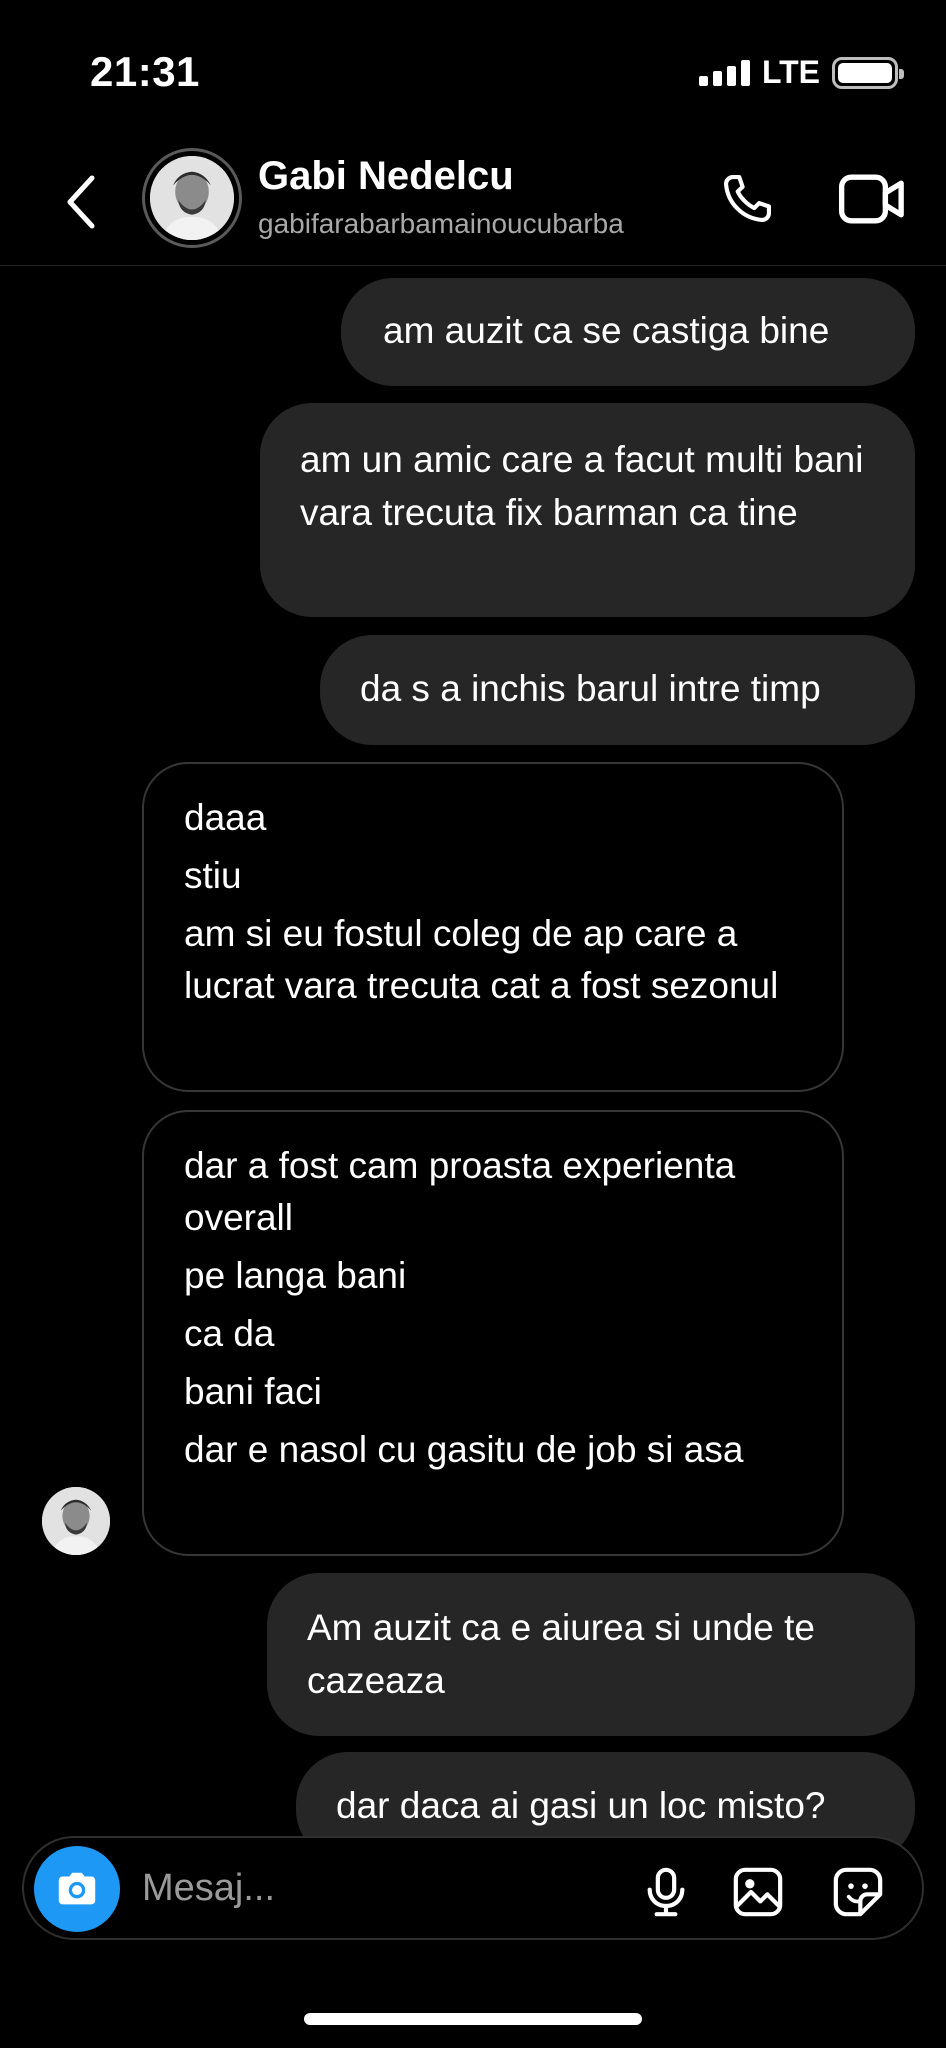  What do you see at coordinates (332, 1888) in the screenshot?
I see `message-input` at bounding box center [332, 1888].